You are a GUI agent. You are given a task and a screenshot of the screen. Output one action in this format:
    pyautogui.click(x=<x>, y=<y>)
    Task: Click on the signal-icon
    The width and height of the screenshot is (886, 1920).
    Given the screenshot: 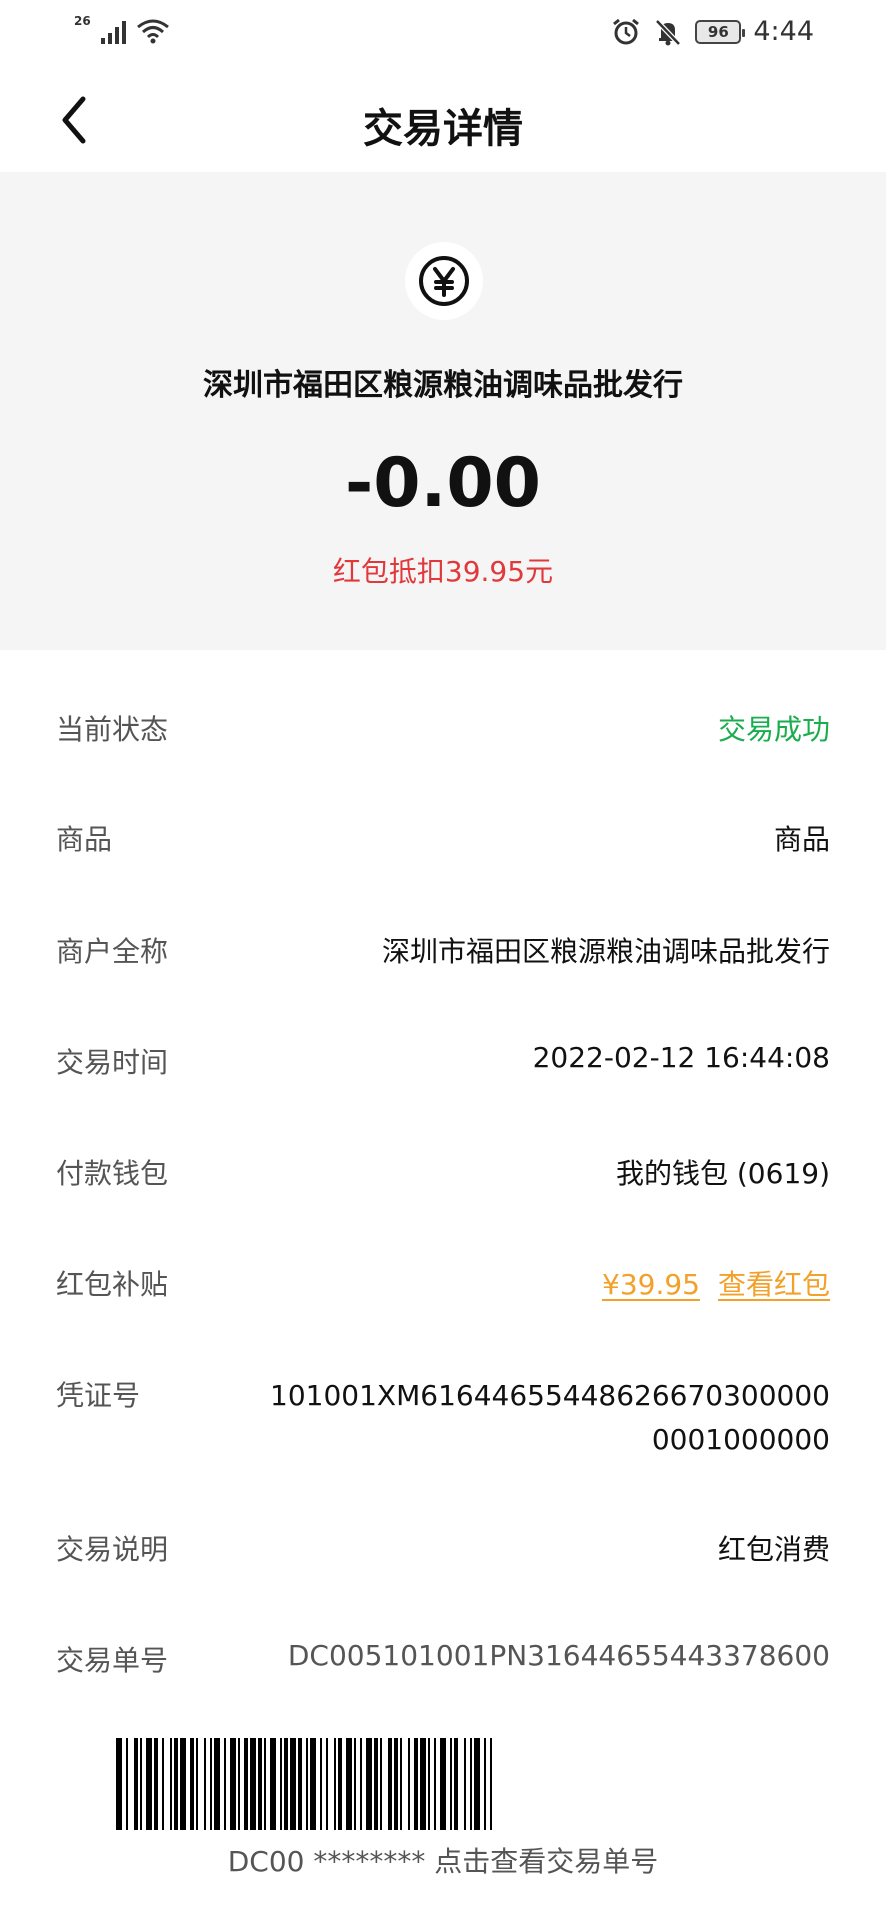 What is the action you would take?
    pyautogui.click(x=113, y=32)
    